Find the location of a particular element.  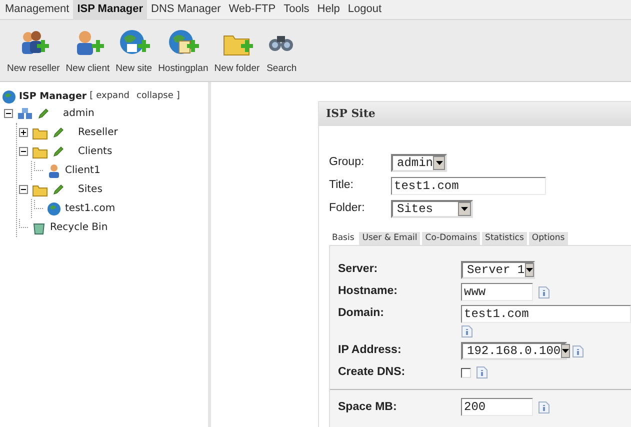

tree-title: ISP Manager is located at coordinates (53, 97).